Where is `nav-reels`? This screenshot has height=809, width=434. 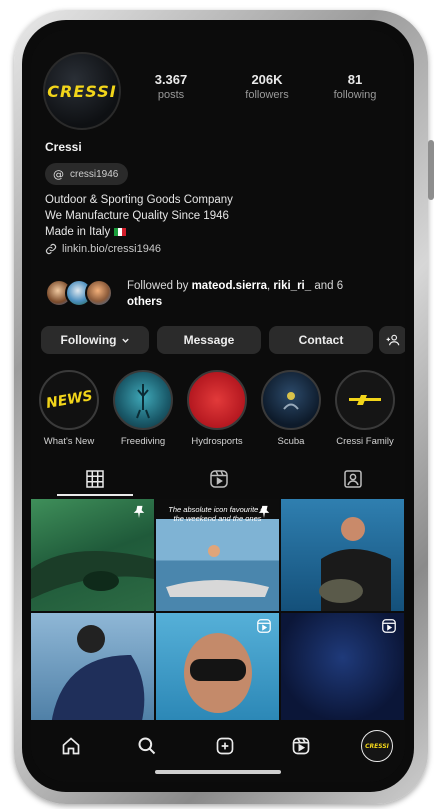
nav-reels is located at coordinates (301, 746).